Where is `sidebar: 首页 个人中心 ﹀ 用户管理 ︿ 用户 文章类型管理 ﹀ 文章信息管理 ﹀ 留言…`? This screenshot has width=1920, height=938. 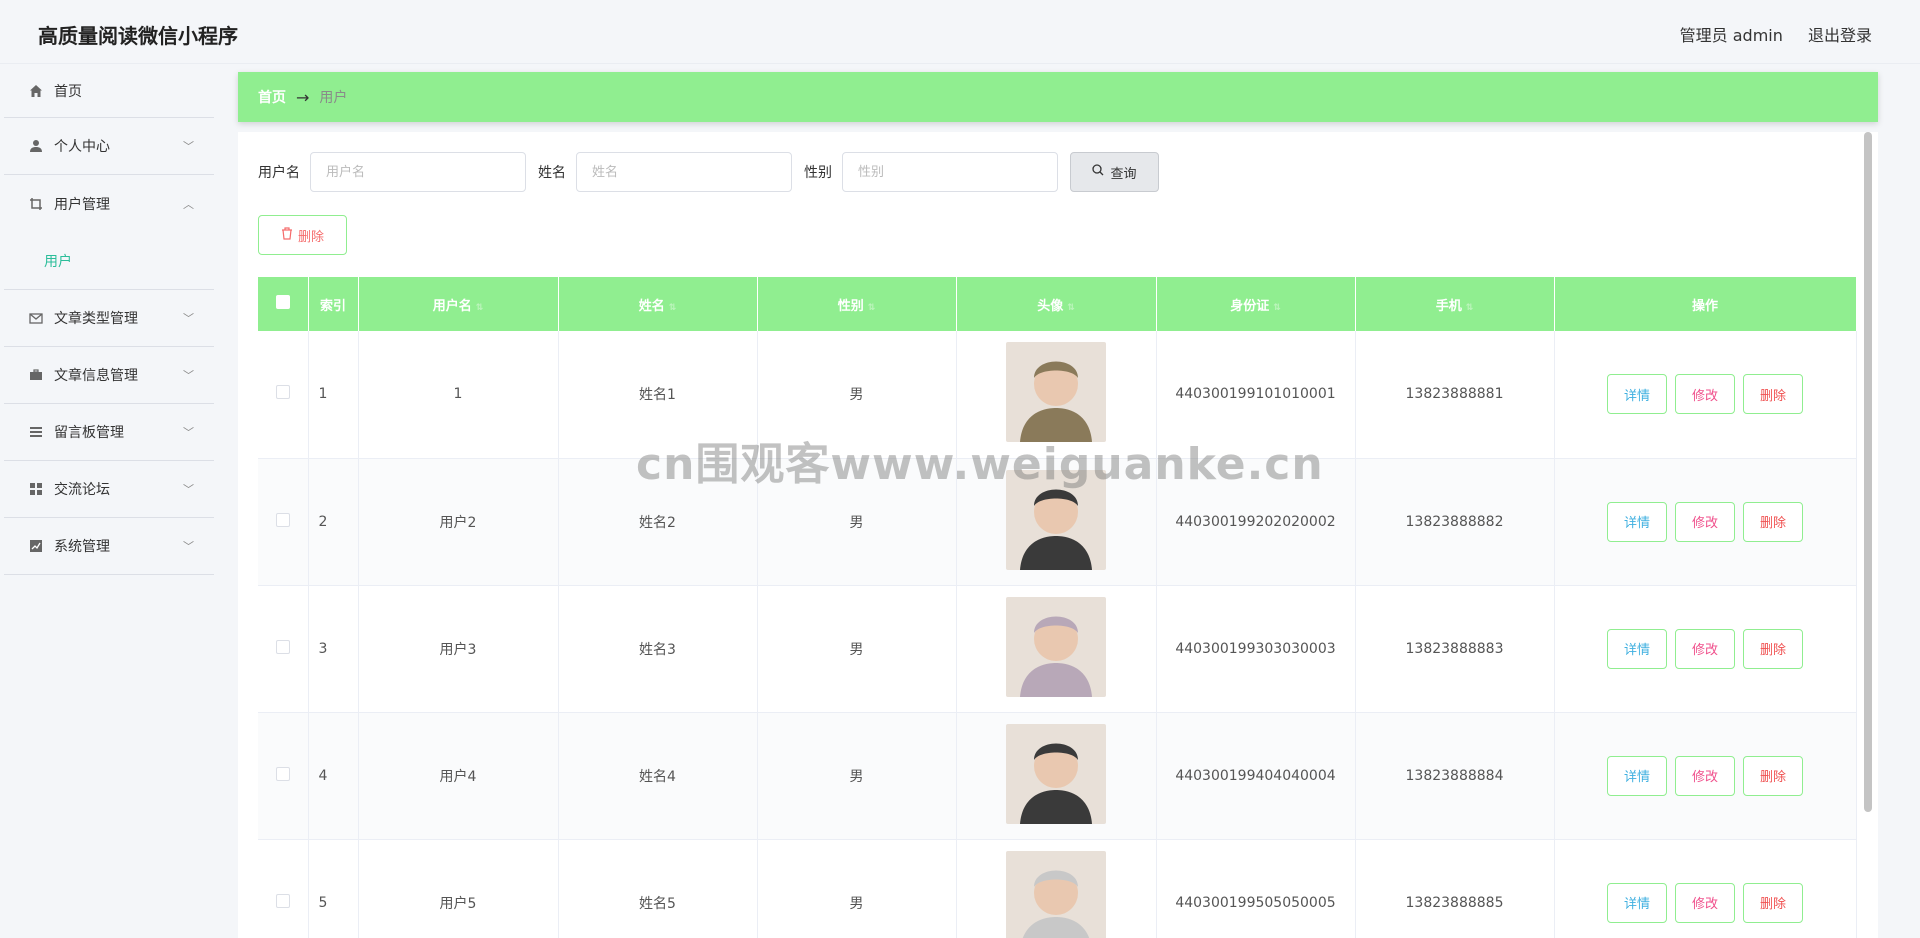
sidebar: 首页 个人中心 ﹀ 用户管理 ︿ 用户 文章类型管理 ﹀ 文章信息管理 ﹀ 留言… is located at coordinates (109, 501).